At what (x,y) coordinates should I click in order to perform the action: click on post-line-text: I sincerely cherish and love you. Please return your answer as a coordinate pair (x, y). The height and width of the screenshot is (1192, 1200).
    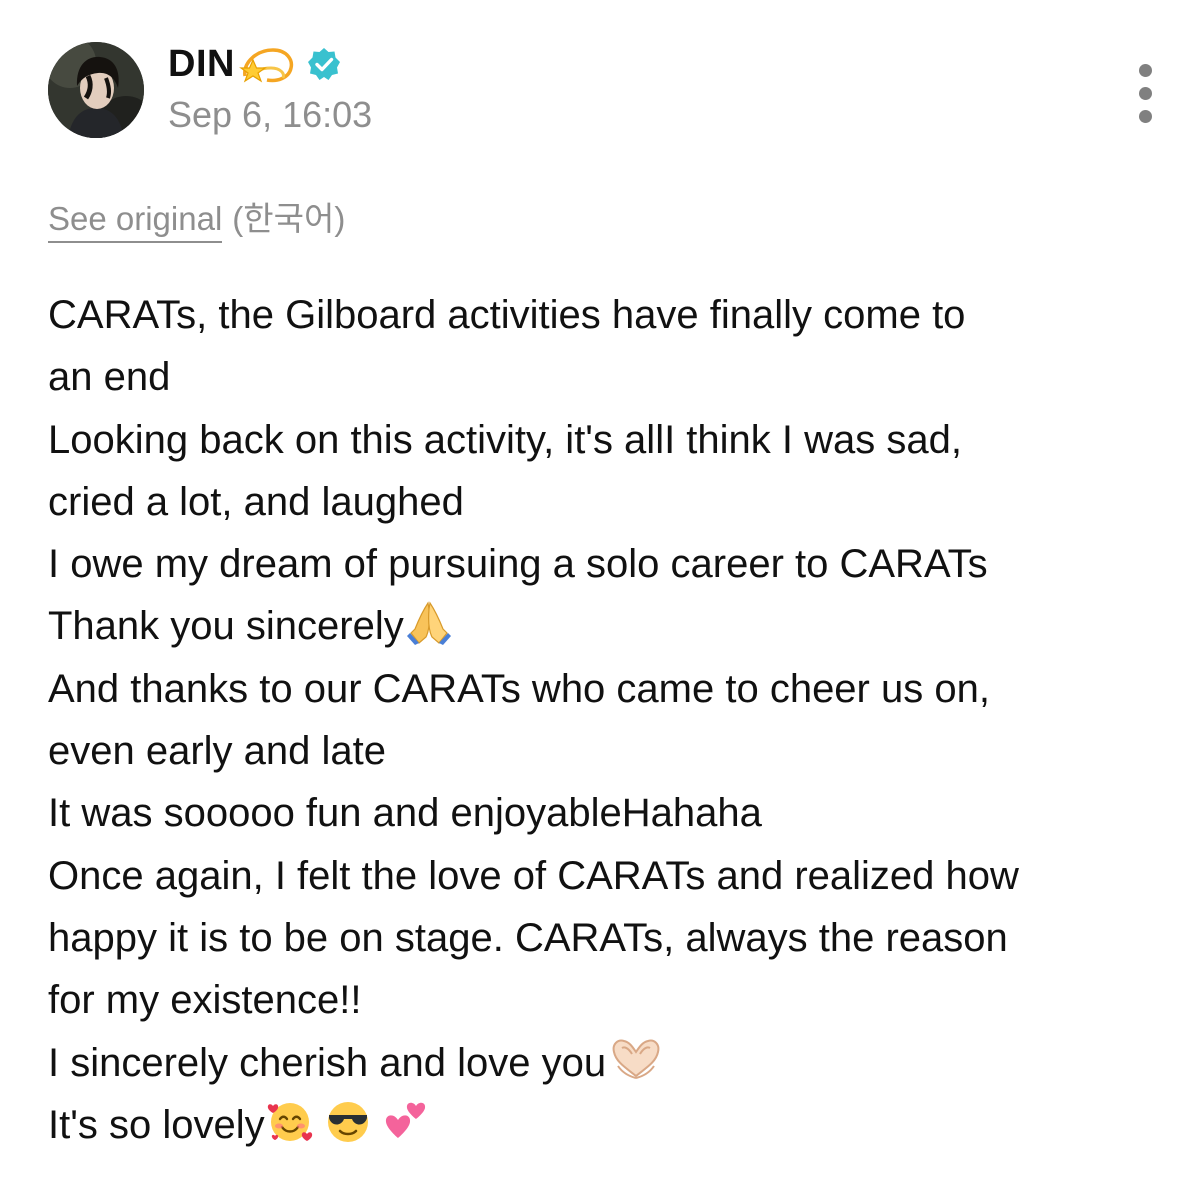
    Looking at the image, I should click on (327, 1062).